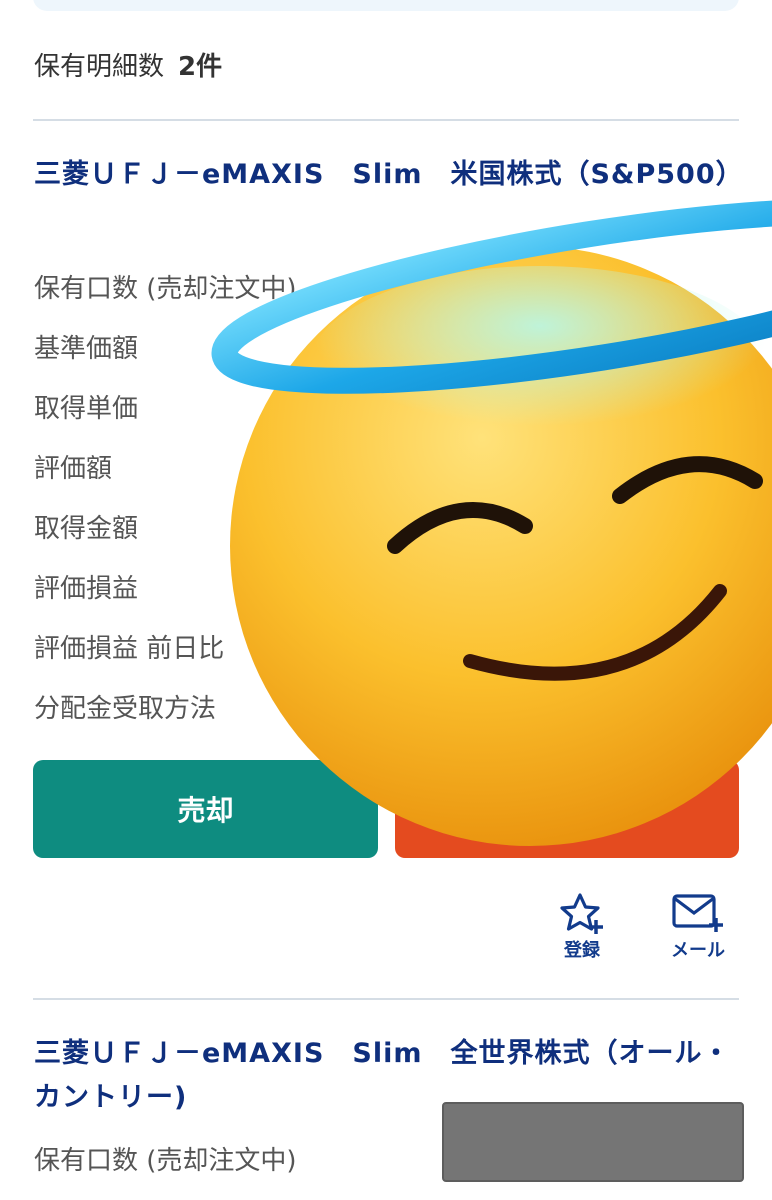 Image resolution: width=772 pixels, height=1200 pixels. What do you see at coordinates (697, 913) in the screenshot?
I see `mail-plus-icon` at bounding box center [697, 913].